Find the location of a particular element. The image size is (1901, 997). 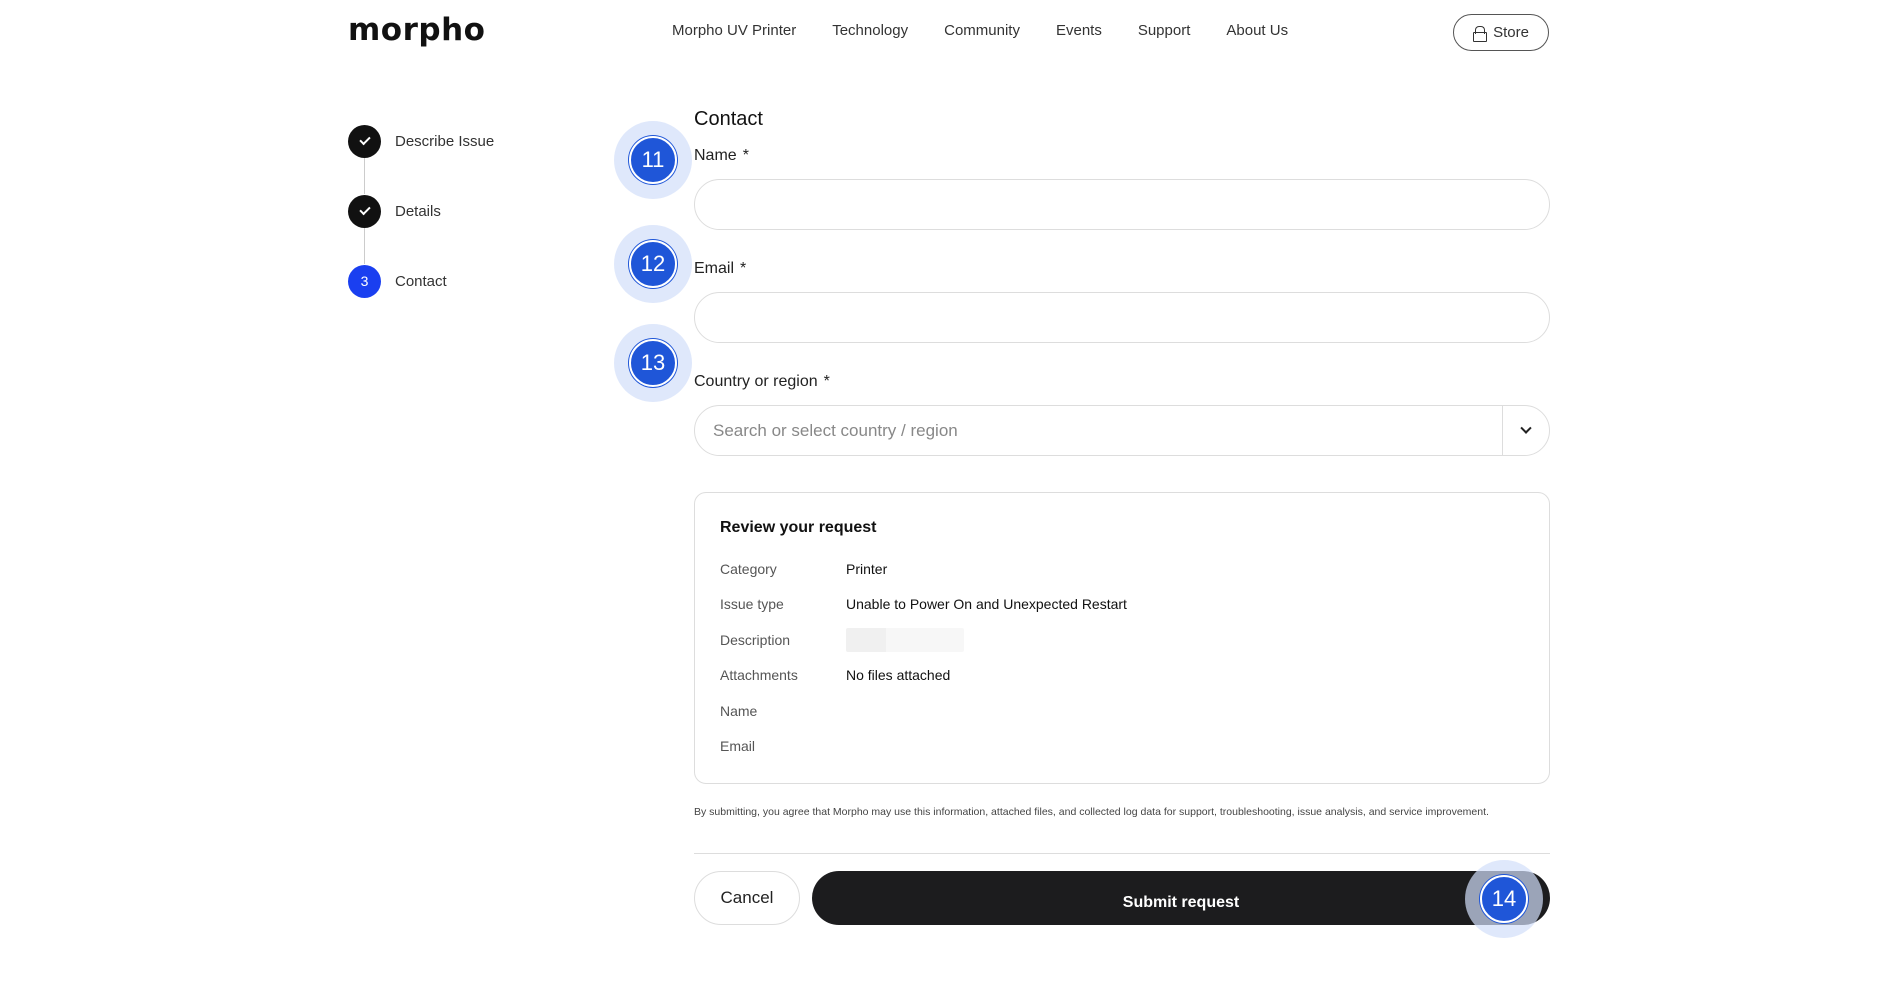

badge-number: 11 is located at coordinates (653, 160).